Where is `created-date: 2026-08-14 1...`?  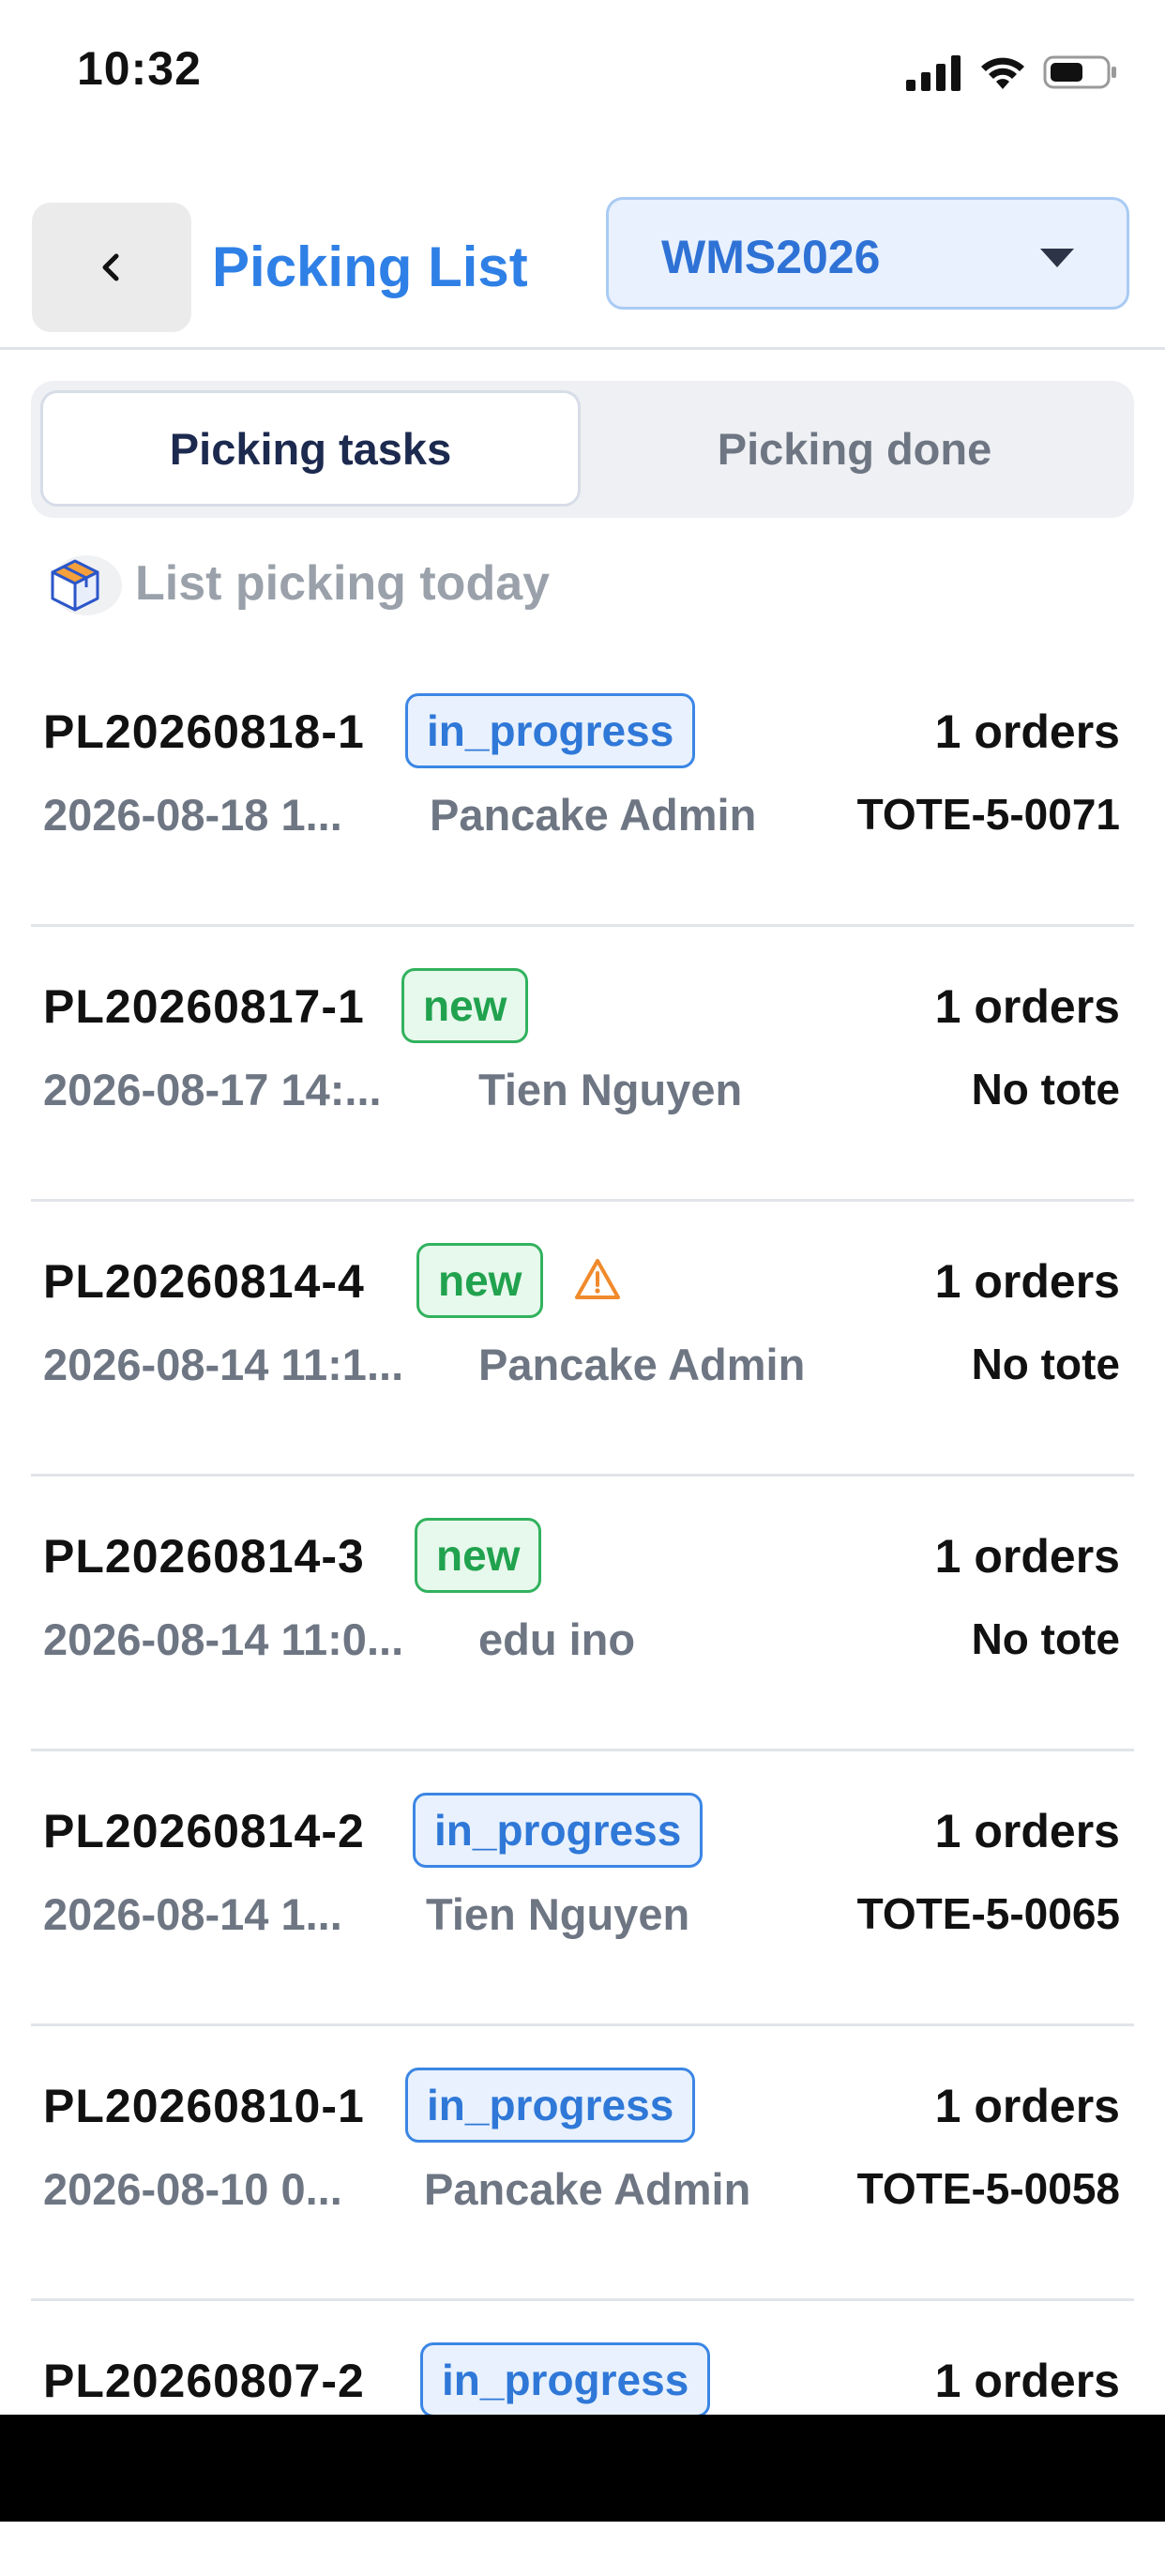 created-date: 2026-08-14 1... is located at coordinates (192, 1914).